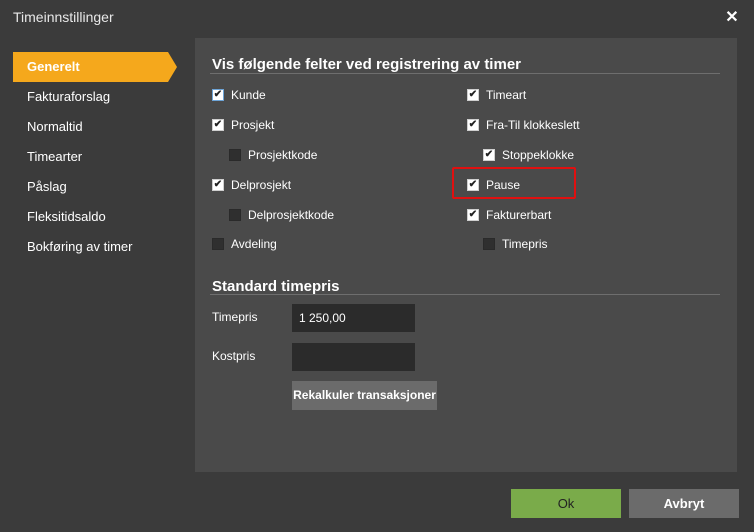  I want to click on ok-button: Ok, so click(566, 503).